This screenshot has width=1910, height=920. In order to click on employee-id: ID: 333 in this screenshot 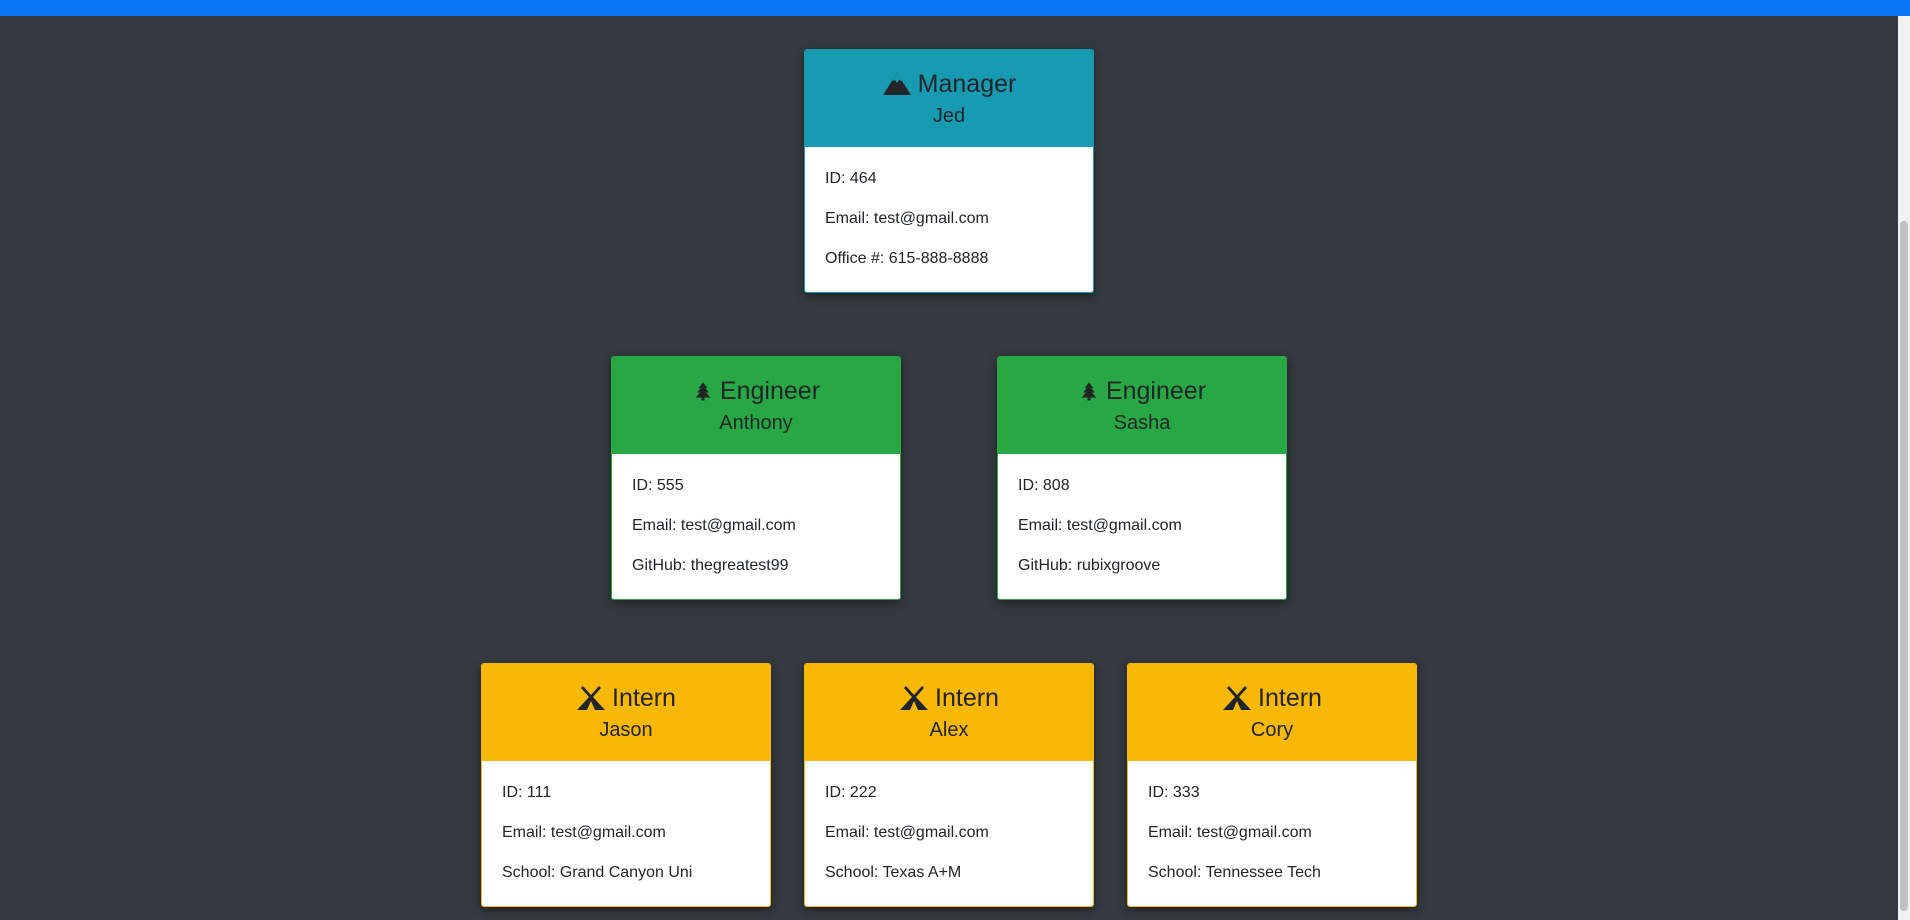, I will do `click(1174, 792)`.